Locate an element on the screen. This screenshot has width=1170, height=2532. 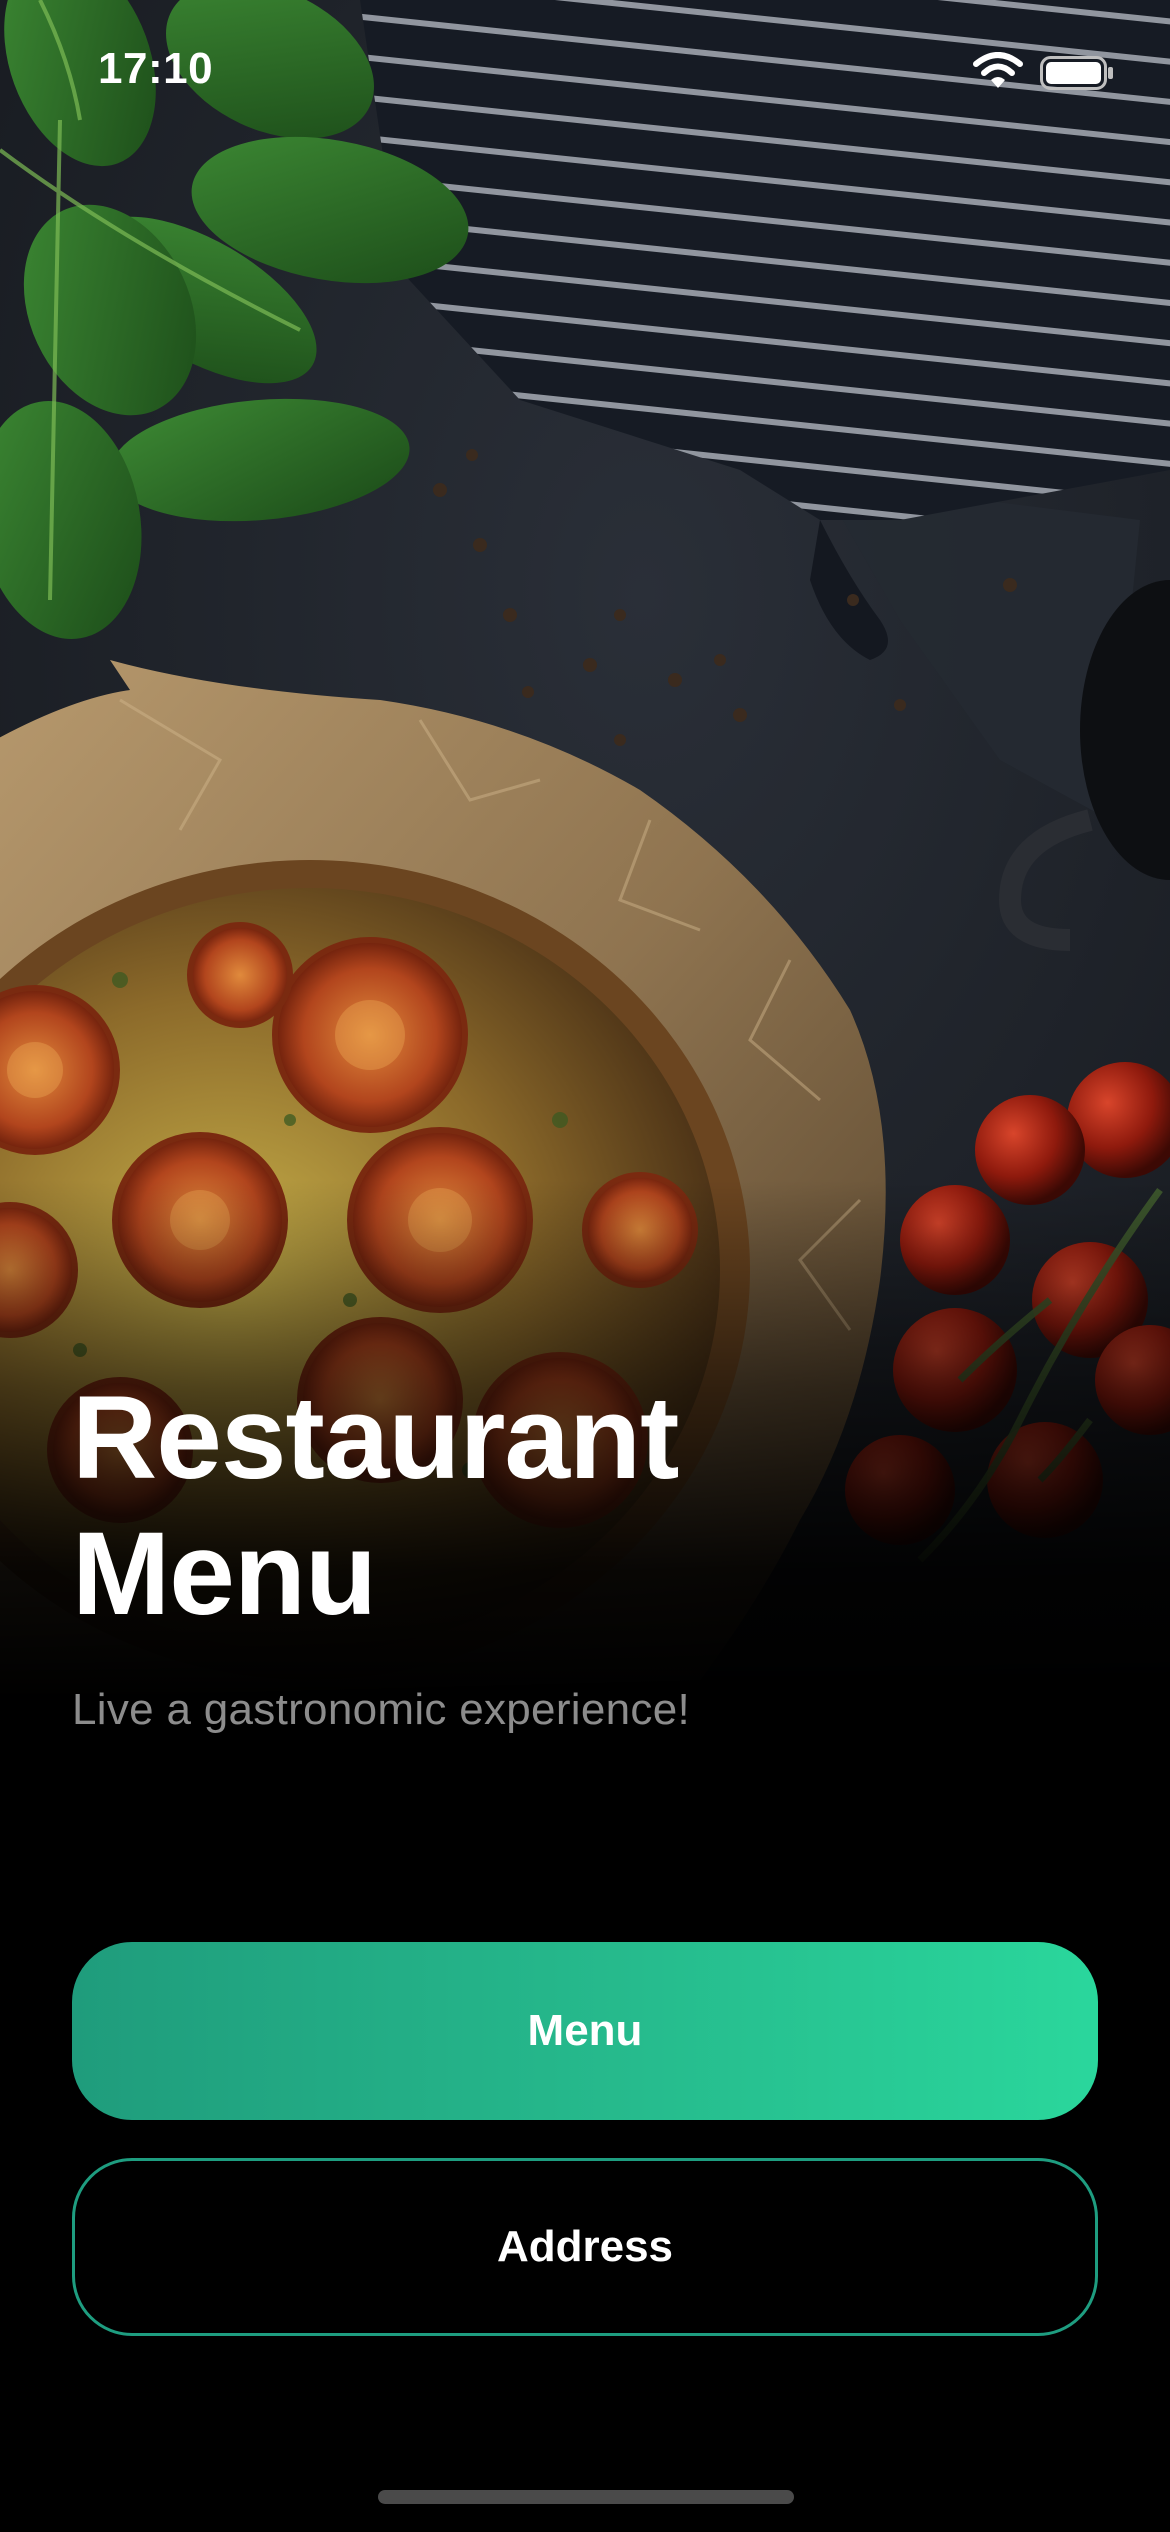
wifi-icon is located at coordinates (998, 70).